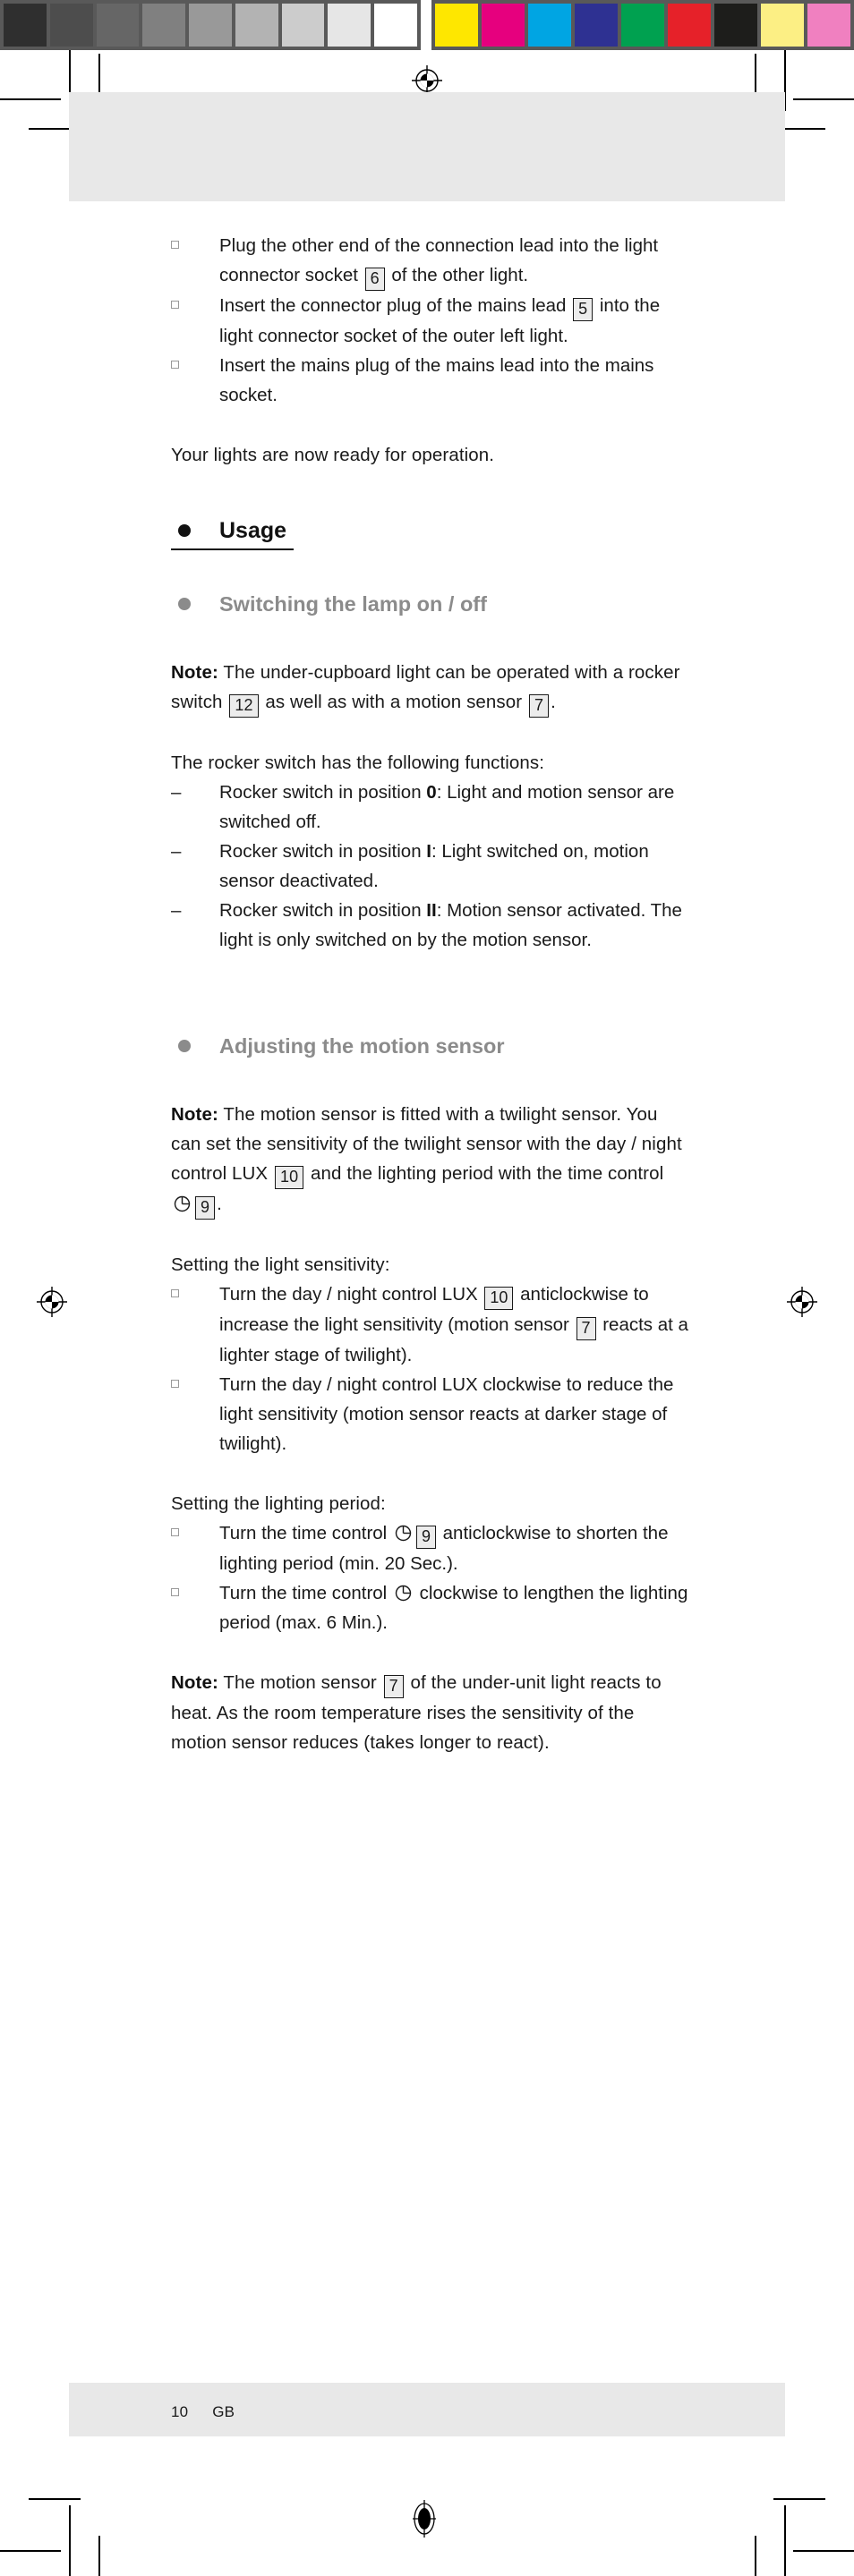  I want to click on page-footer: 10 GB, so click(203, 2412).